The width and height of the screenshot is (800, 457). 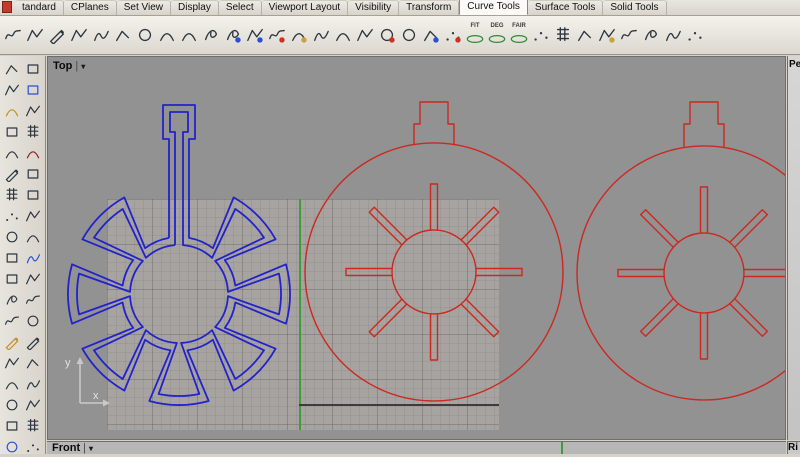 I want to click on circle-tool-icon, so click(x=11, y=236).